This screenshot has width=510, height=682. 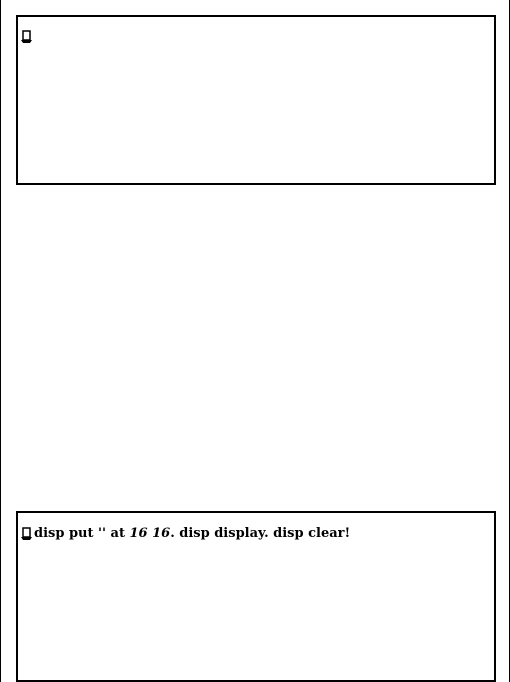 What do you see at coordinates (82, 533) in the screenshot?
I see `command-text-1: disp put '' at` at bounding box center [82, 533].